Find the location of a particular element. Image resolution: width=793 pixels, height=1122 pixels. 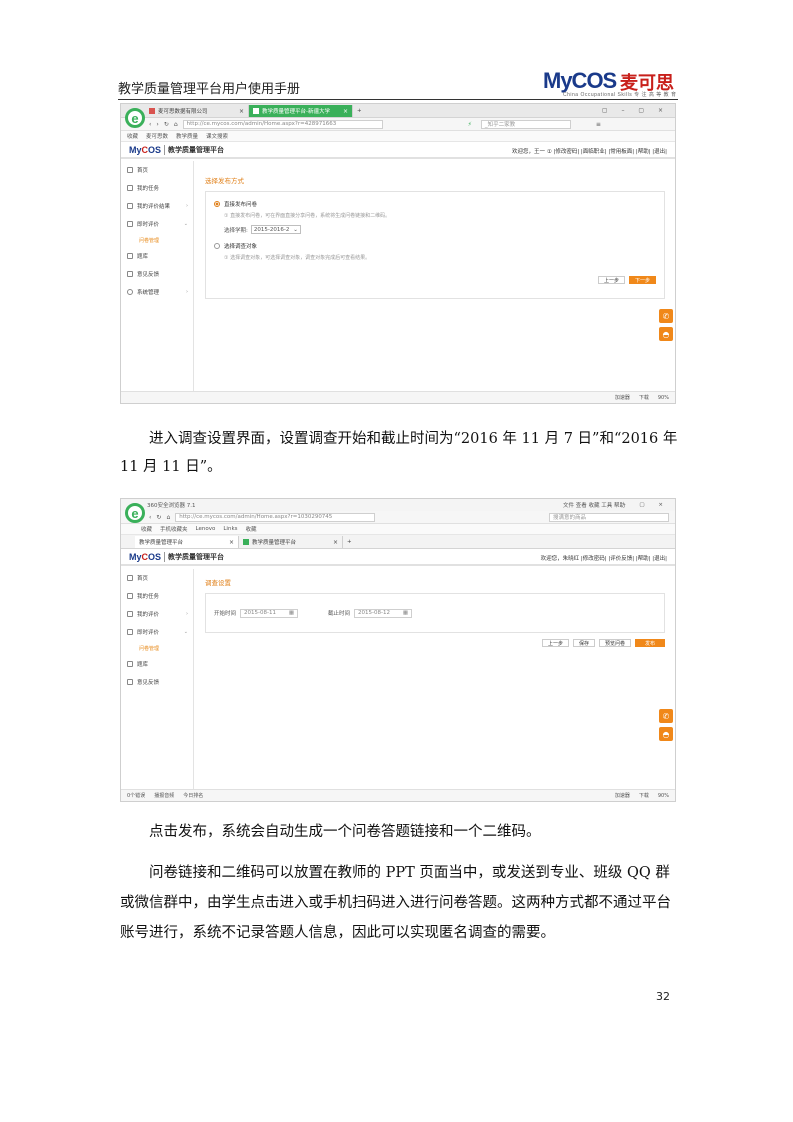

preview-button: 预览问卷 is located at coordinates (614, 643).